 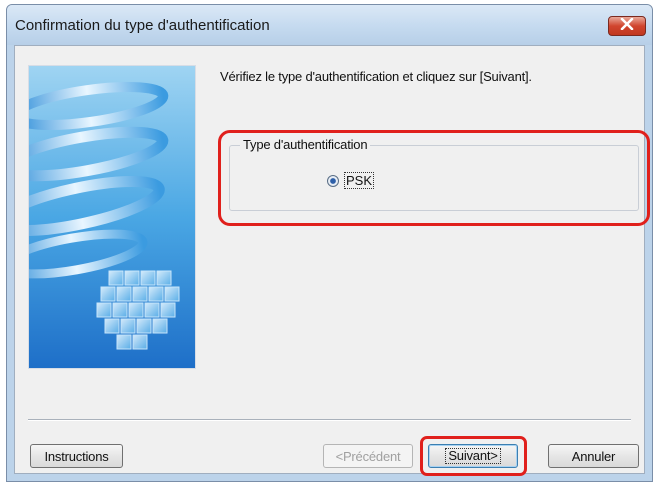 What do you see at coordinates (305, 144) in the screenshot?
I see `auth-type-legend: Type d'authentification` at bounding box center [305, 144].